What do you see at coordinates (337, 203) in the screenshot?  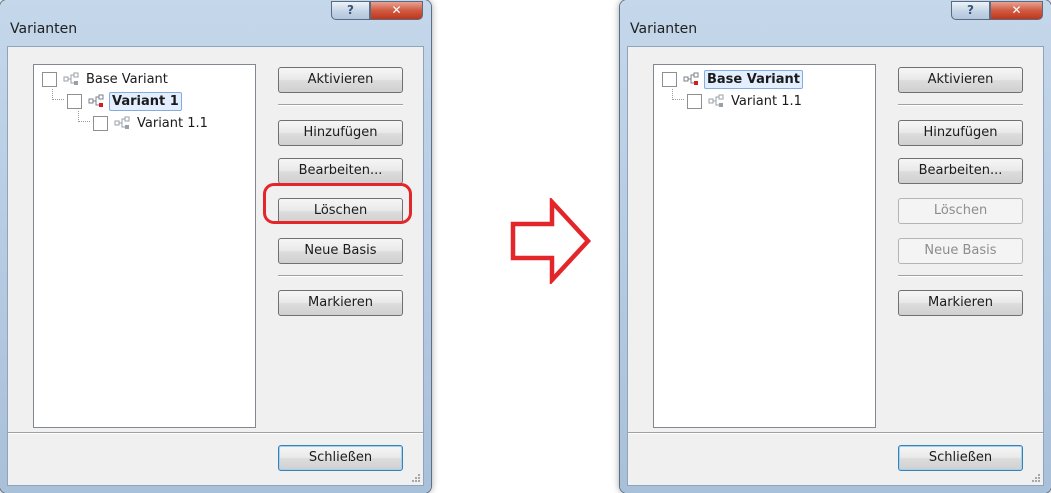 I see `neue-basis-highlight` at bounding box center [337, 203].